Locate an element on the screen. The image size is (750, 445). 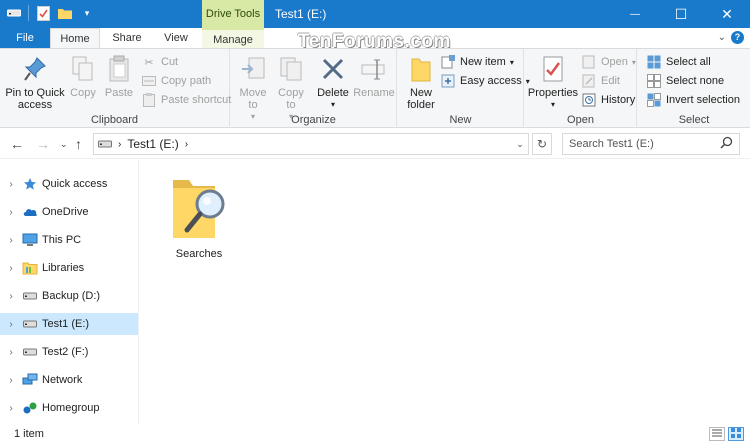
address-bar: › Test1 (E:) › is located at coordinates (311, 144).